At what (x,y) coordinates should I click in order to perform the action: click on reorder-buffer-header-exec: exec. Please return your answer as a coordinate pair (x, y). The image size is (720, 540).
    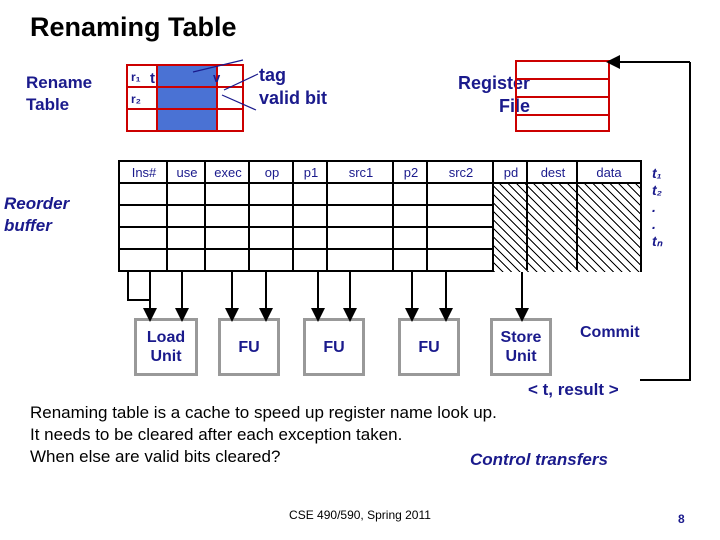
    Looking at the image, I should click on (228, 172).